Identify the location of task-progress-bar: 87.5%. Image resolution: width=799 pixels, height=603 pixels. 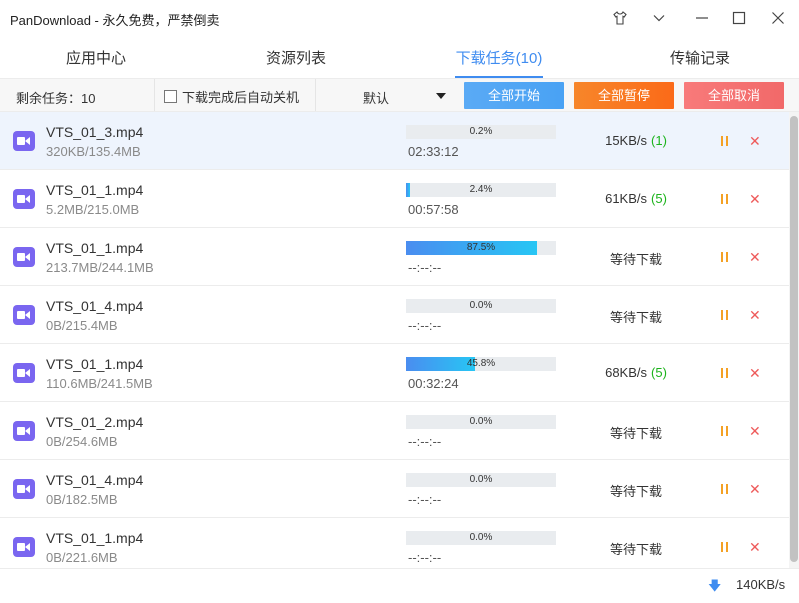
(481, 248).